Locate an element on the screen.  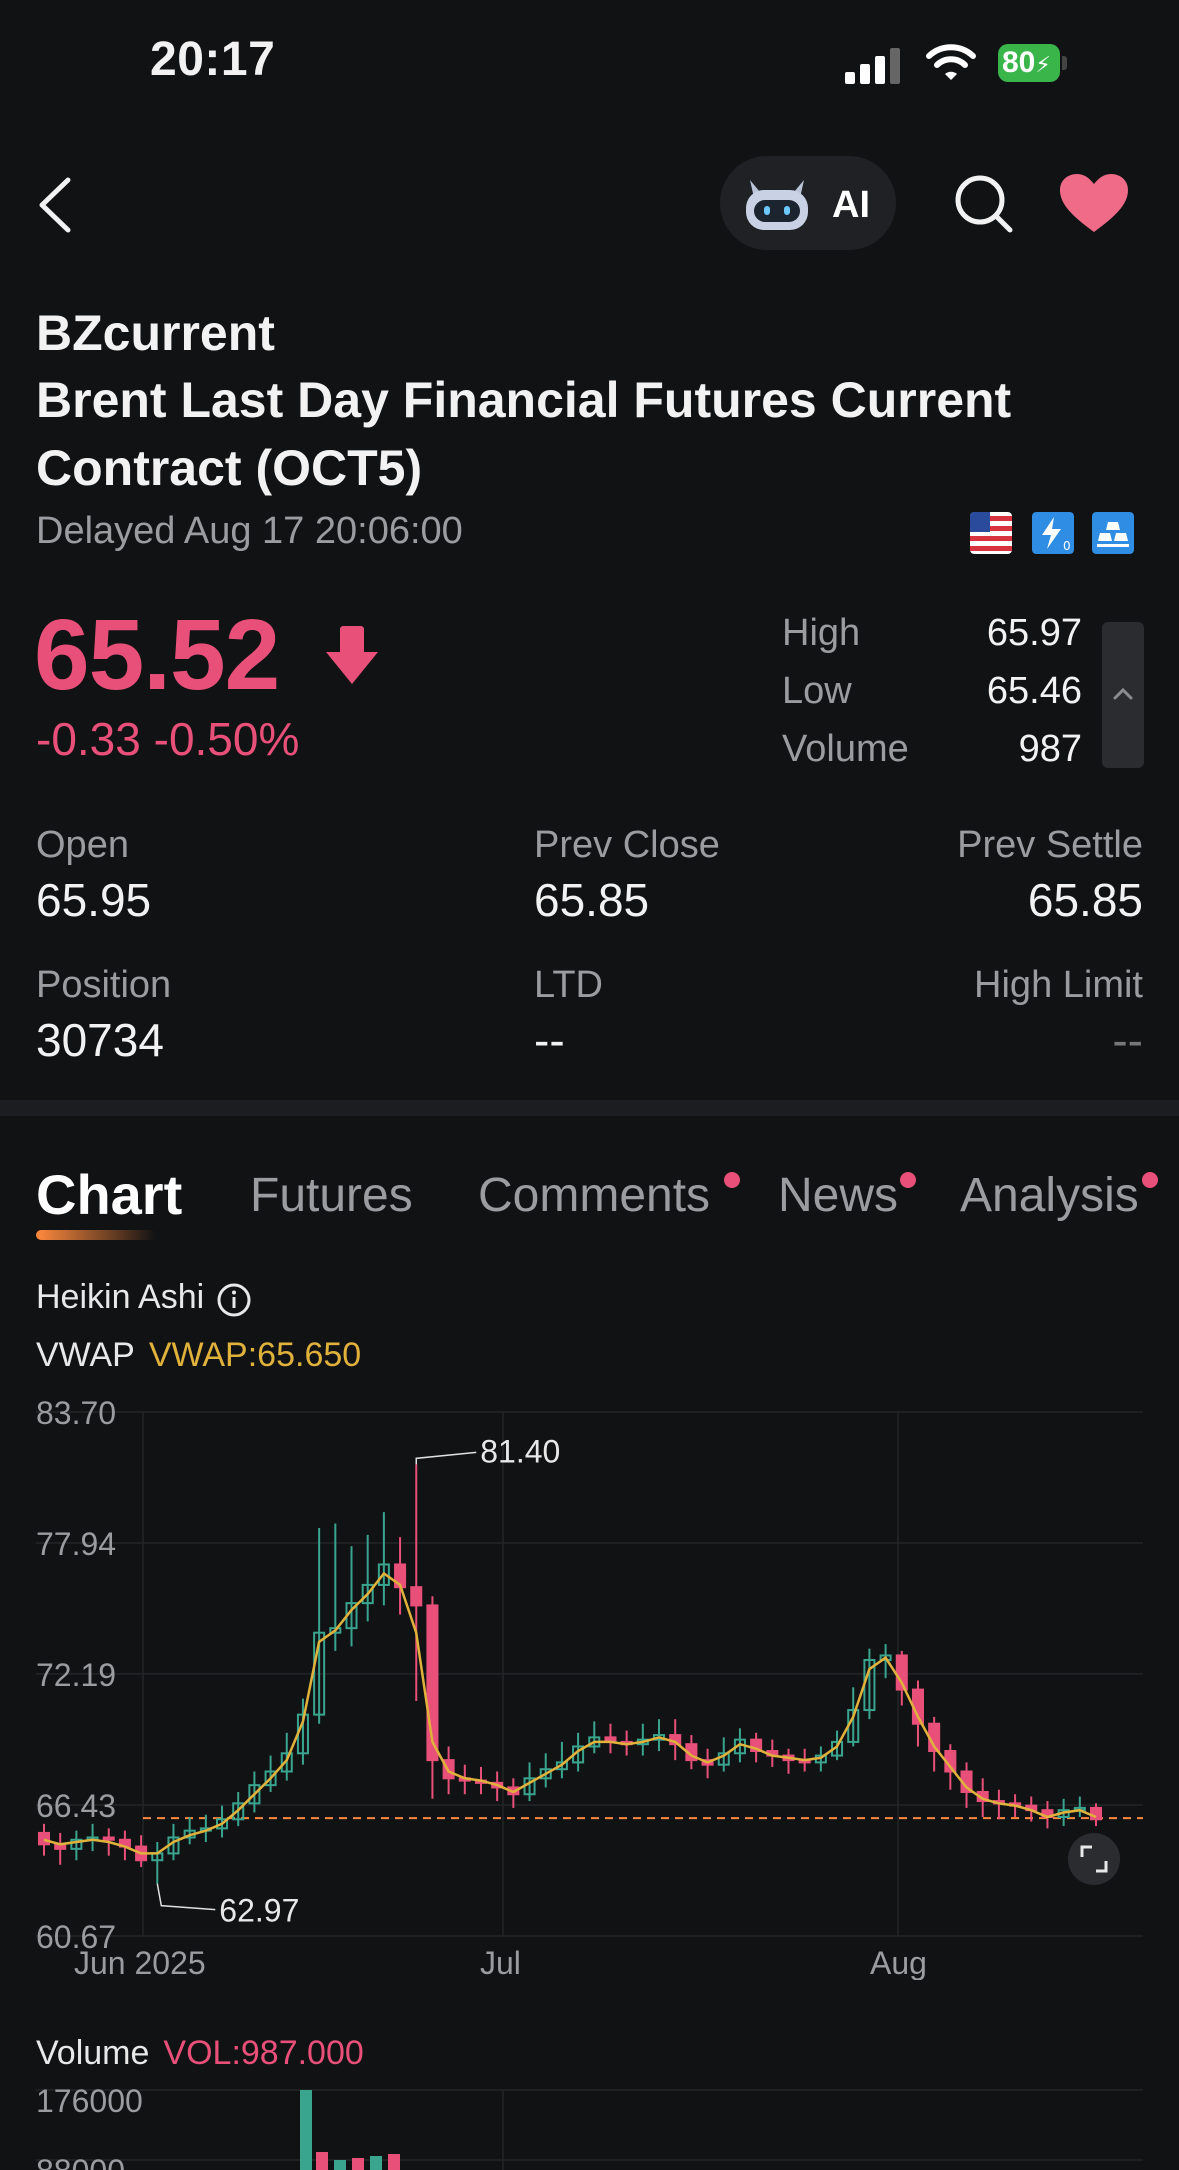
vwap-indicator: VWAP VWAP:65.650 is located at coordinates (198, 1355).